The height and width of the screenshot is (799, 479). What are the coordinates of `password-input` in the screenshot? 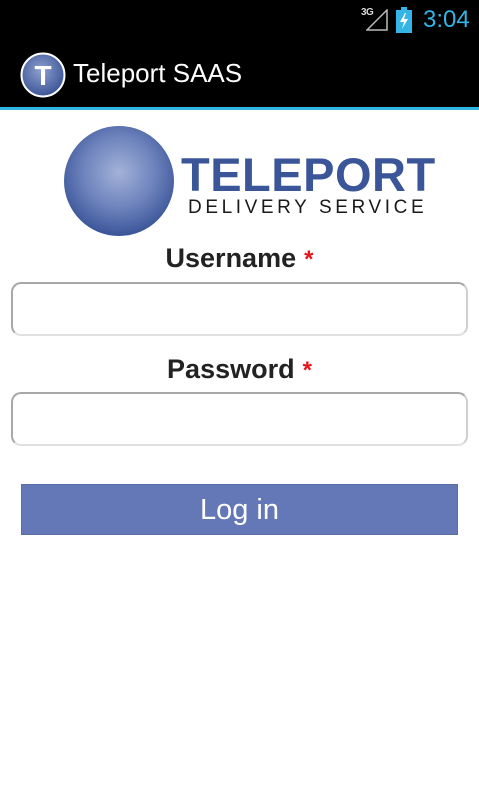 It's located at (239, 419).